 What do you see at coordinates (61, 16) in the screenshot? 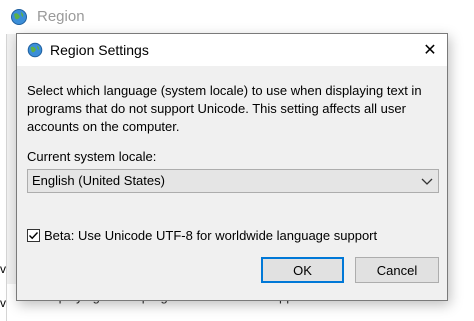
I see `background-window-title: Region` at bounding box center [61, 16].